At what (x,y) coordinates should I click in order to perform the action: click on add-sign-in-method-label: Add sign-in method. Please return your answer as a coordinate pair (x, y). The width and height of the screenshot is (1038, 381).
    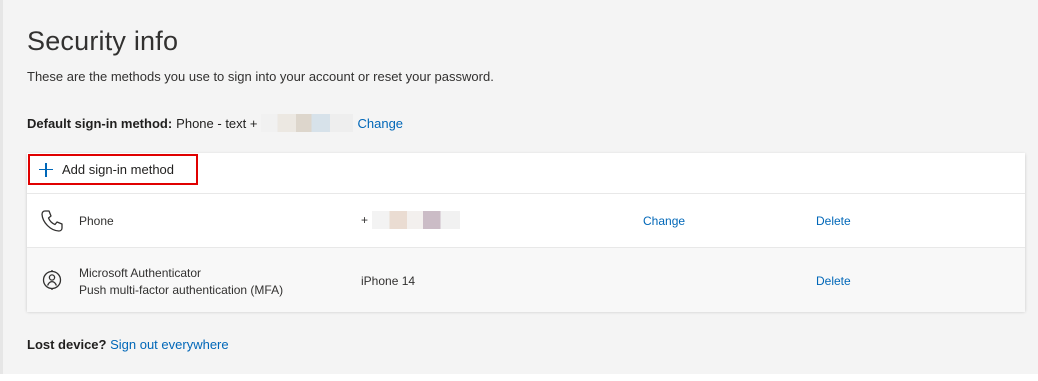
    Looking at the image, I should click on (118, 169).